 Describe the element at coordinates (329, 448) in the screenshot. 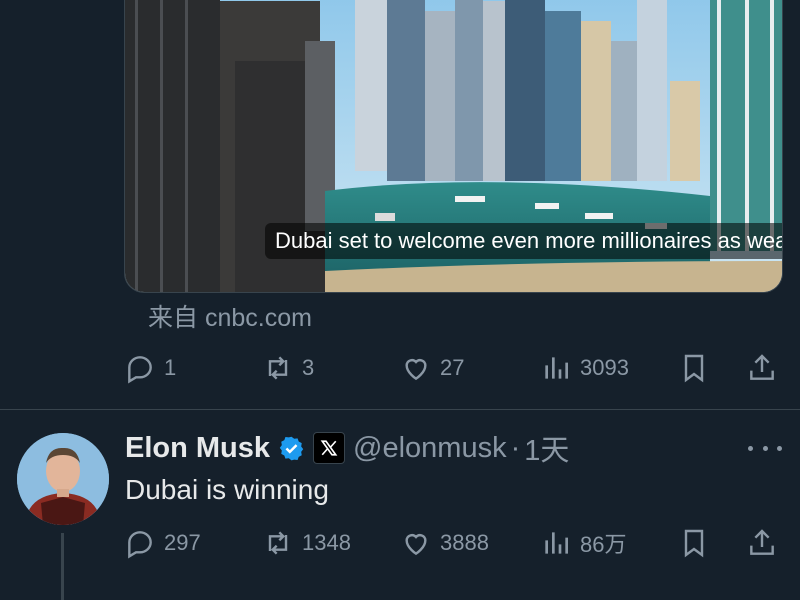

I see `x-logo-icon` at that location.